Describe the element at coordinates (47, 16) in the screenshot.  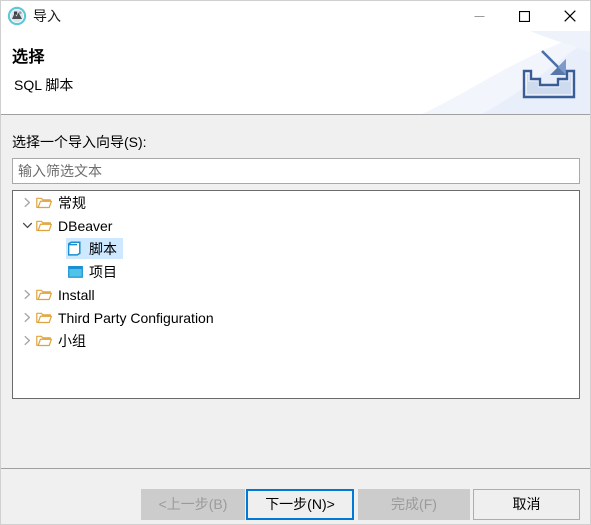
I see `window-title: 导入` at that location.